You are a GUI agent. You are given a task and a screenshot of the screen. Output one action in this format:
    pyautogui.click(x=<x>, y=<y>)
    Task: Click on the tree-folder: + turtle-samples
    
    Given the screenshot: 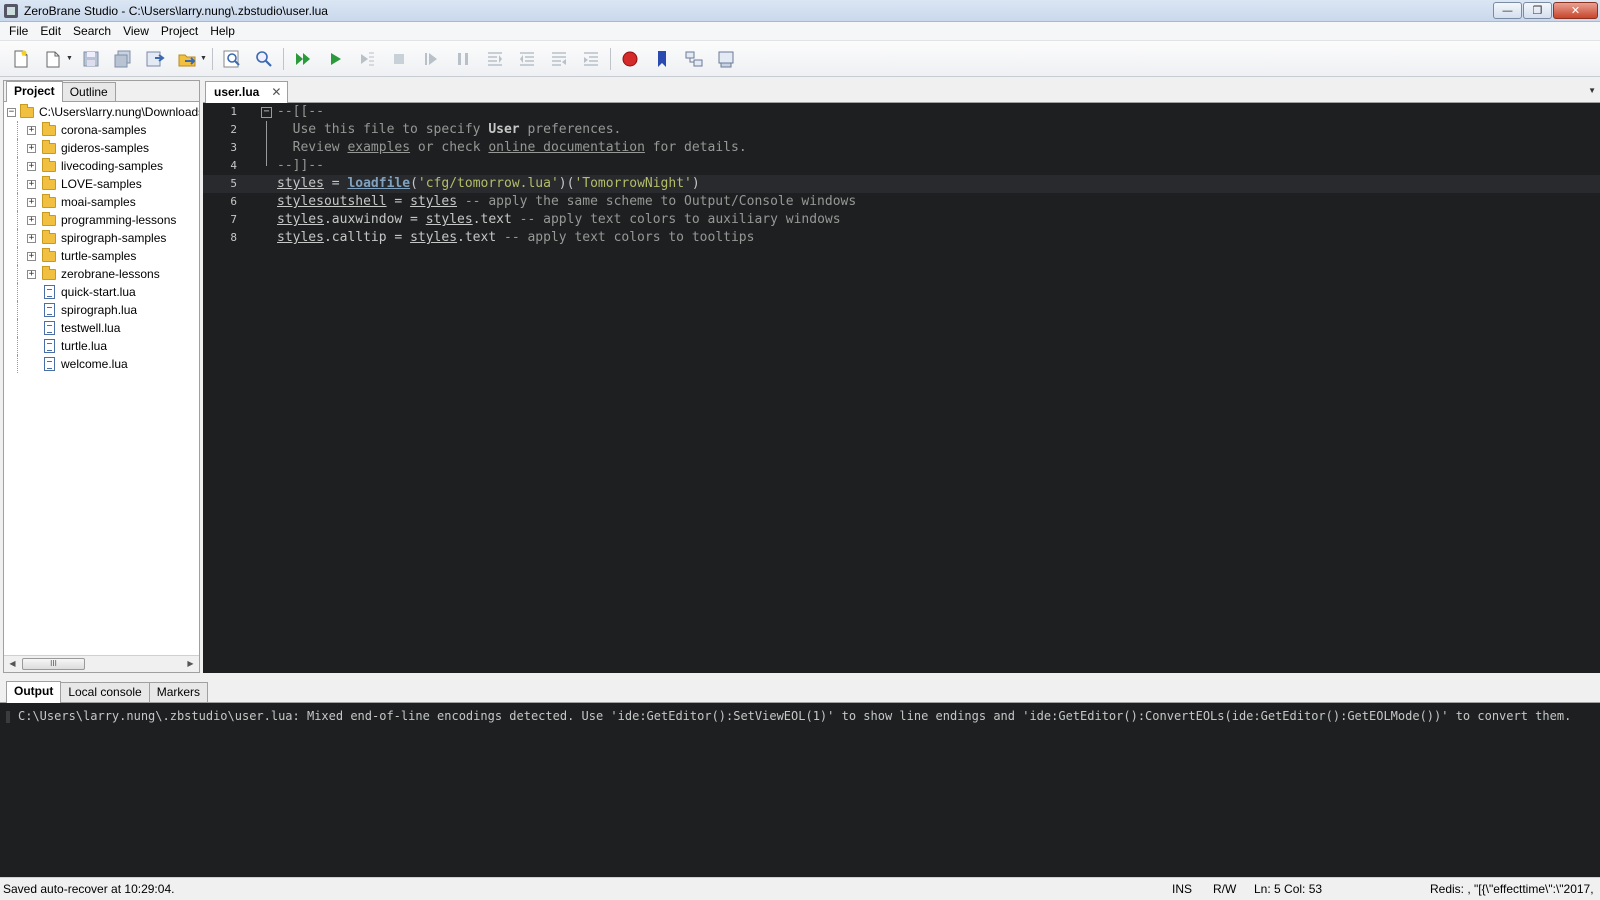 What is the action you would take?
    pyautogui.click(x=101, y=256)
    